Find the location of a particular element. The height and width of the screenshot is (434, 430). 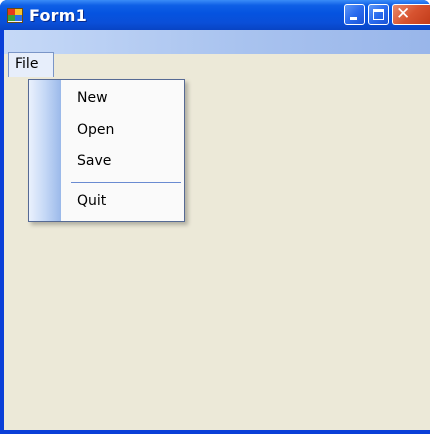

menu-separator is located at coordinates (126, 182).